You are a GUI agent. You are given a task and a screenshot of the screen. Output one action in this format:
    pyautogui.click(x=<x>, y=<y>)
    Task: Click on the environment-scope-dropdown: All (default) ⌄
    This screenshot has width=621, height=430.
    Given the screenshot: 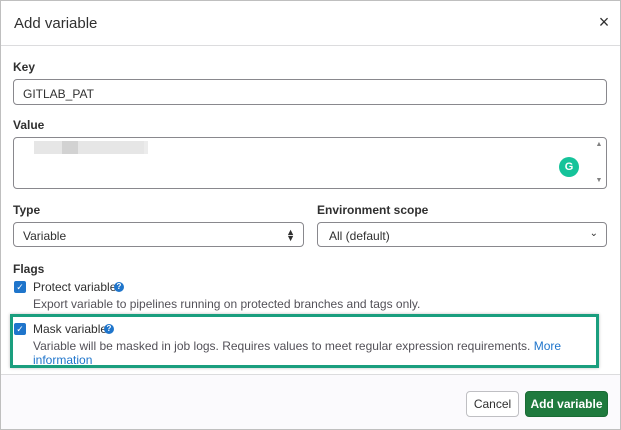 What is the action you would take?
    pyautogui.click(x=462, y=234)
    